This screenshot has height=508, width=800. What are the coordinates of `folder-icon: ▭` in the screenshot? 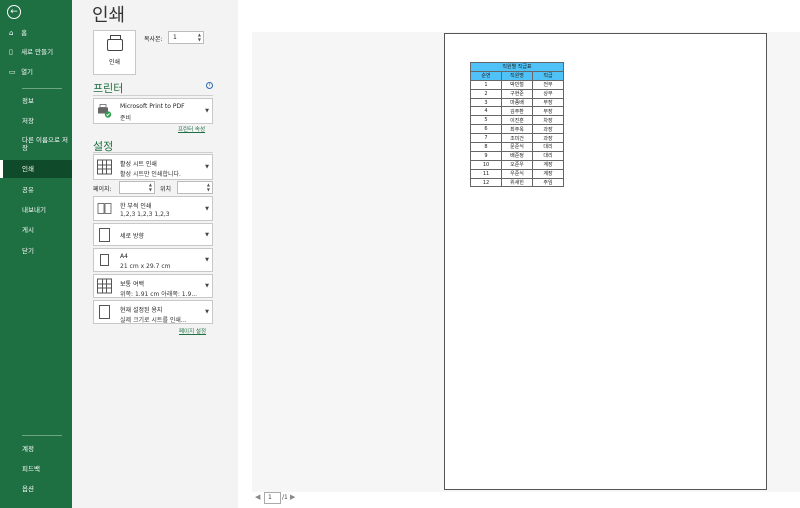 It's located at (12, 72).